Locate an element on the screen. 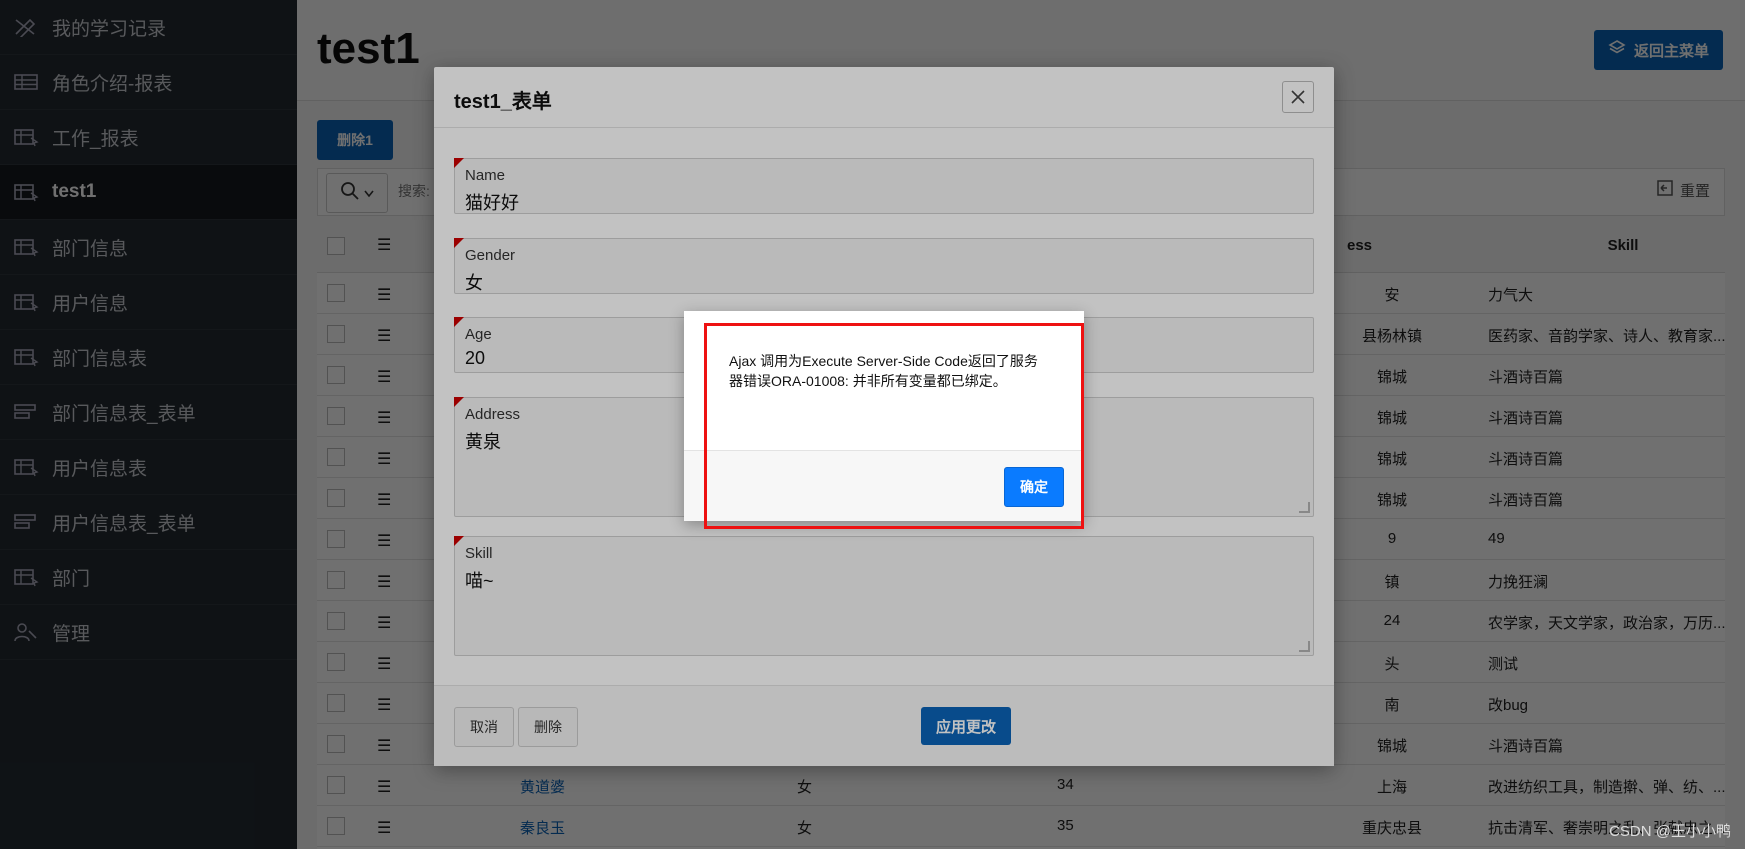  red-annotation-box is located at coordinates (894, 426).